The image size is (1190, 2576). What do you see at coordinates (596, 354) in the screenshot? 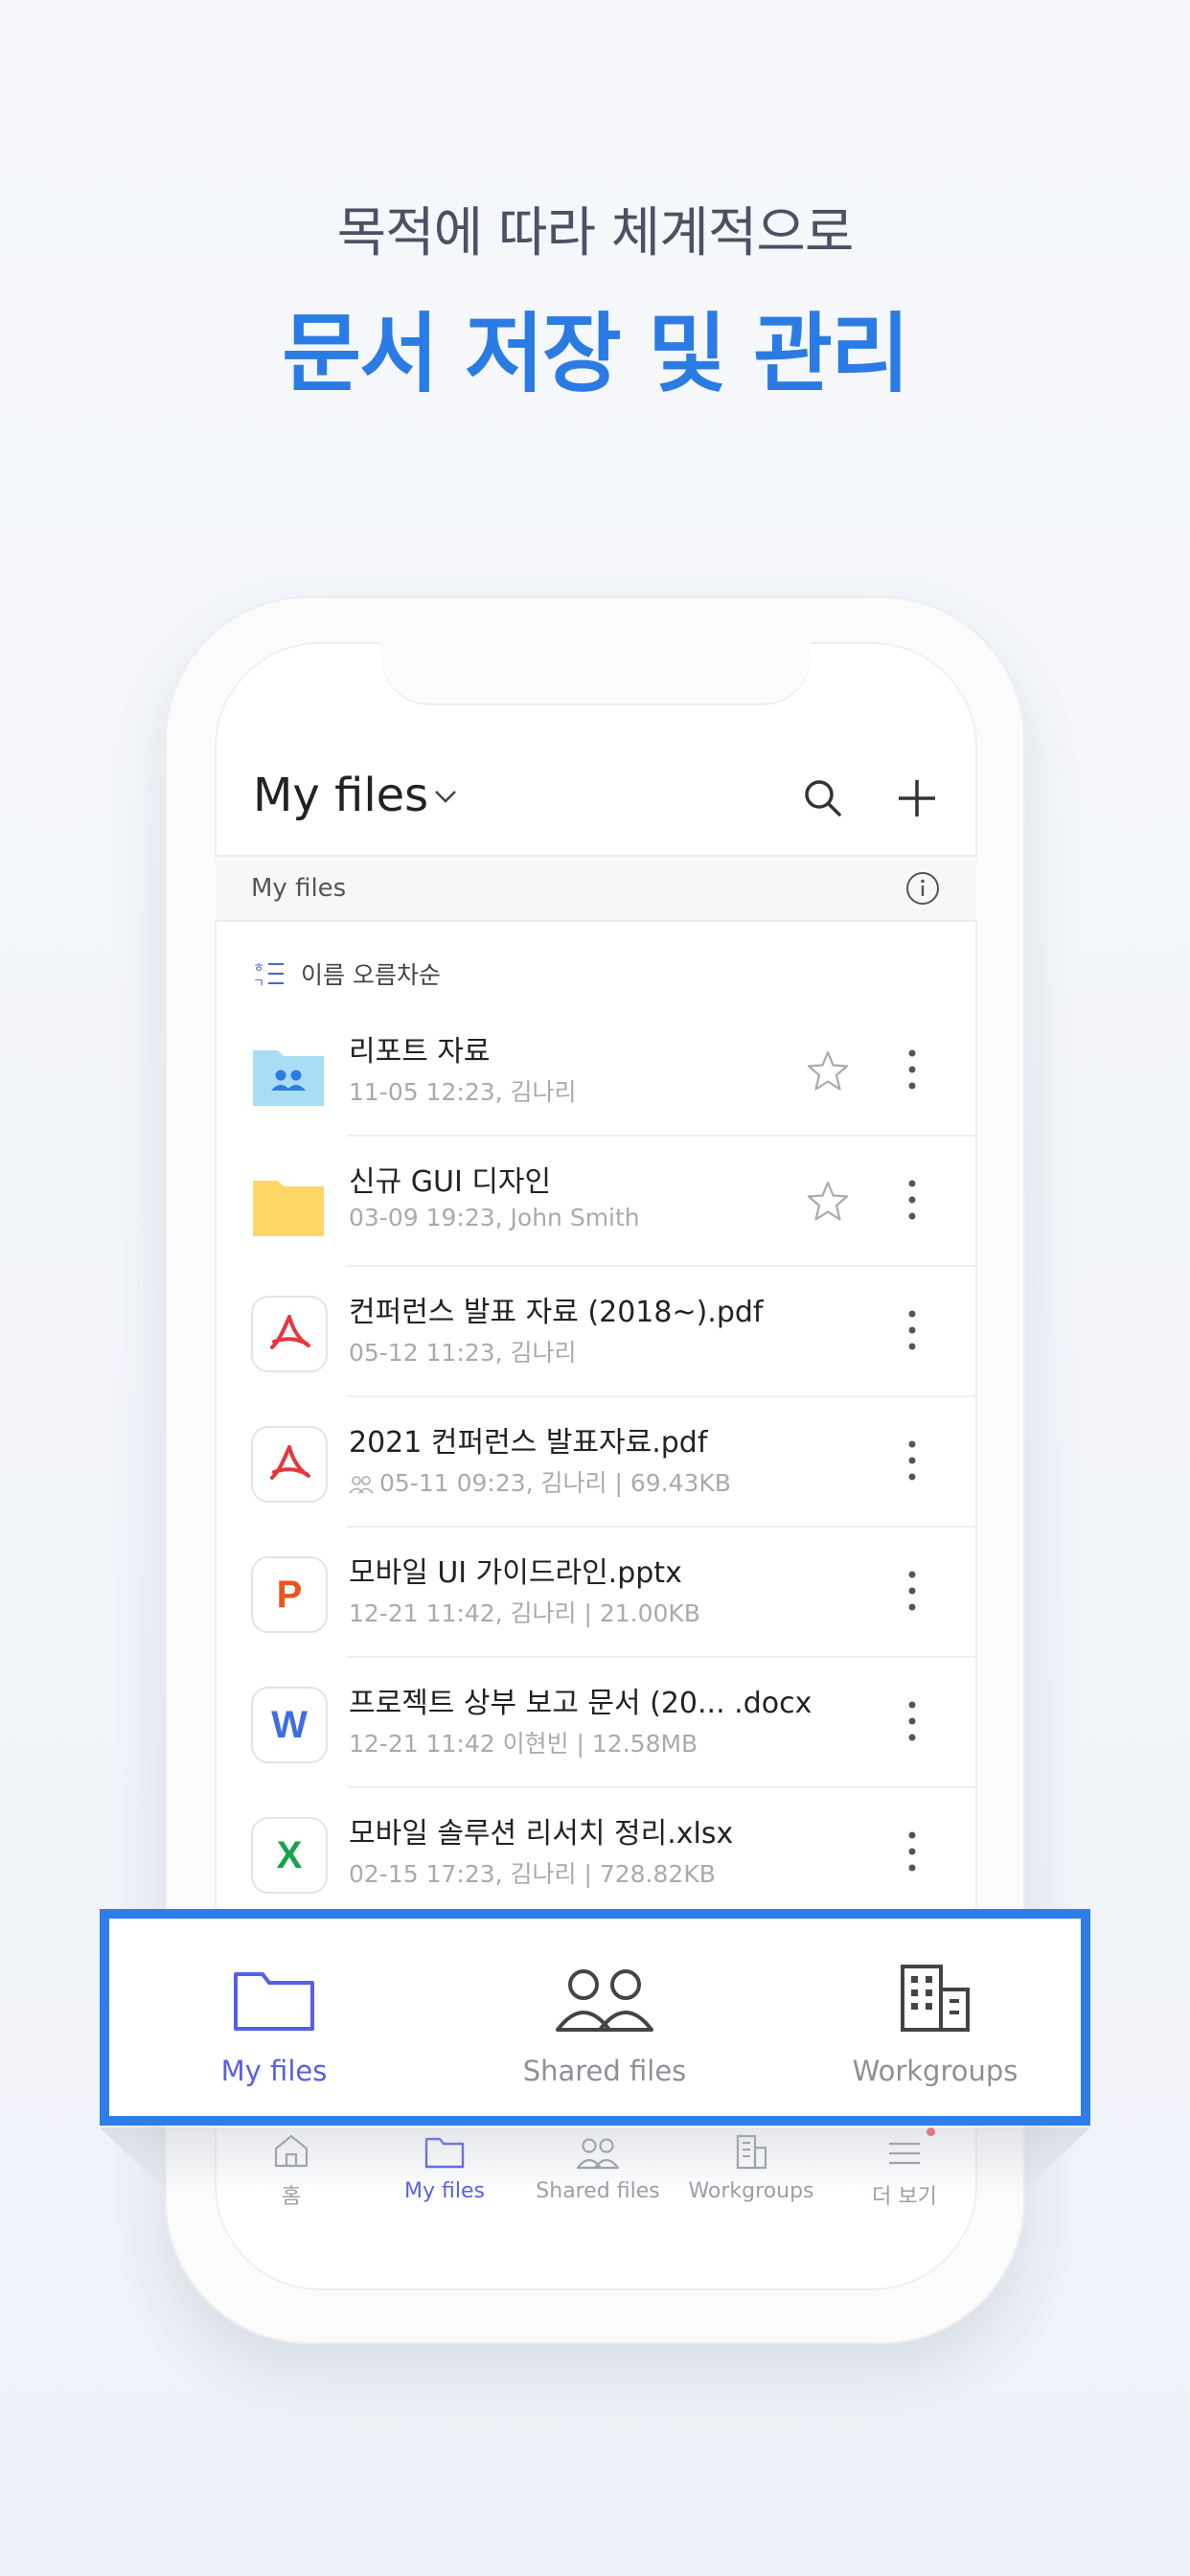
I see `headline-main: 문서 저장 및 관리` at bounding box center [596, 354].